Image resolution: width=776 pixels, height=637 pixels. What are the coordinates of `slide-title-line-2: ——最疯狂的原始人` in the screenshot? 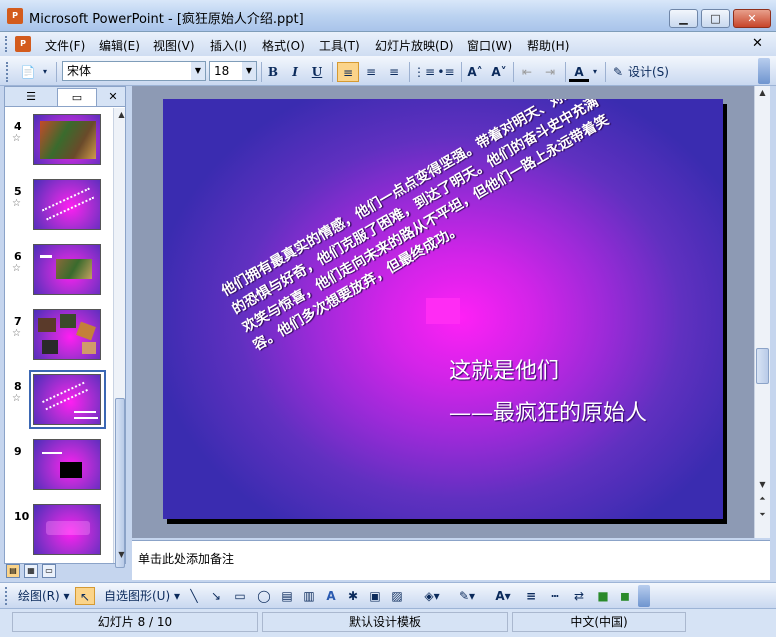 It's located at (548, 411).